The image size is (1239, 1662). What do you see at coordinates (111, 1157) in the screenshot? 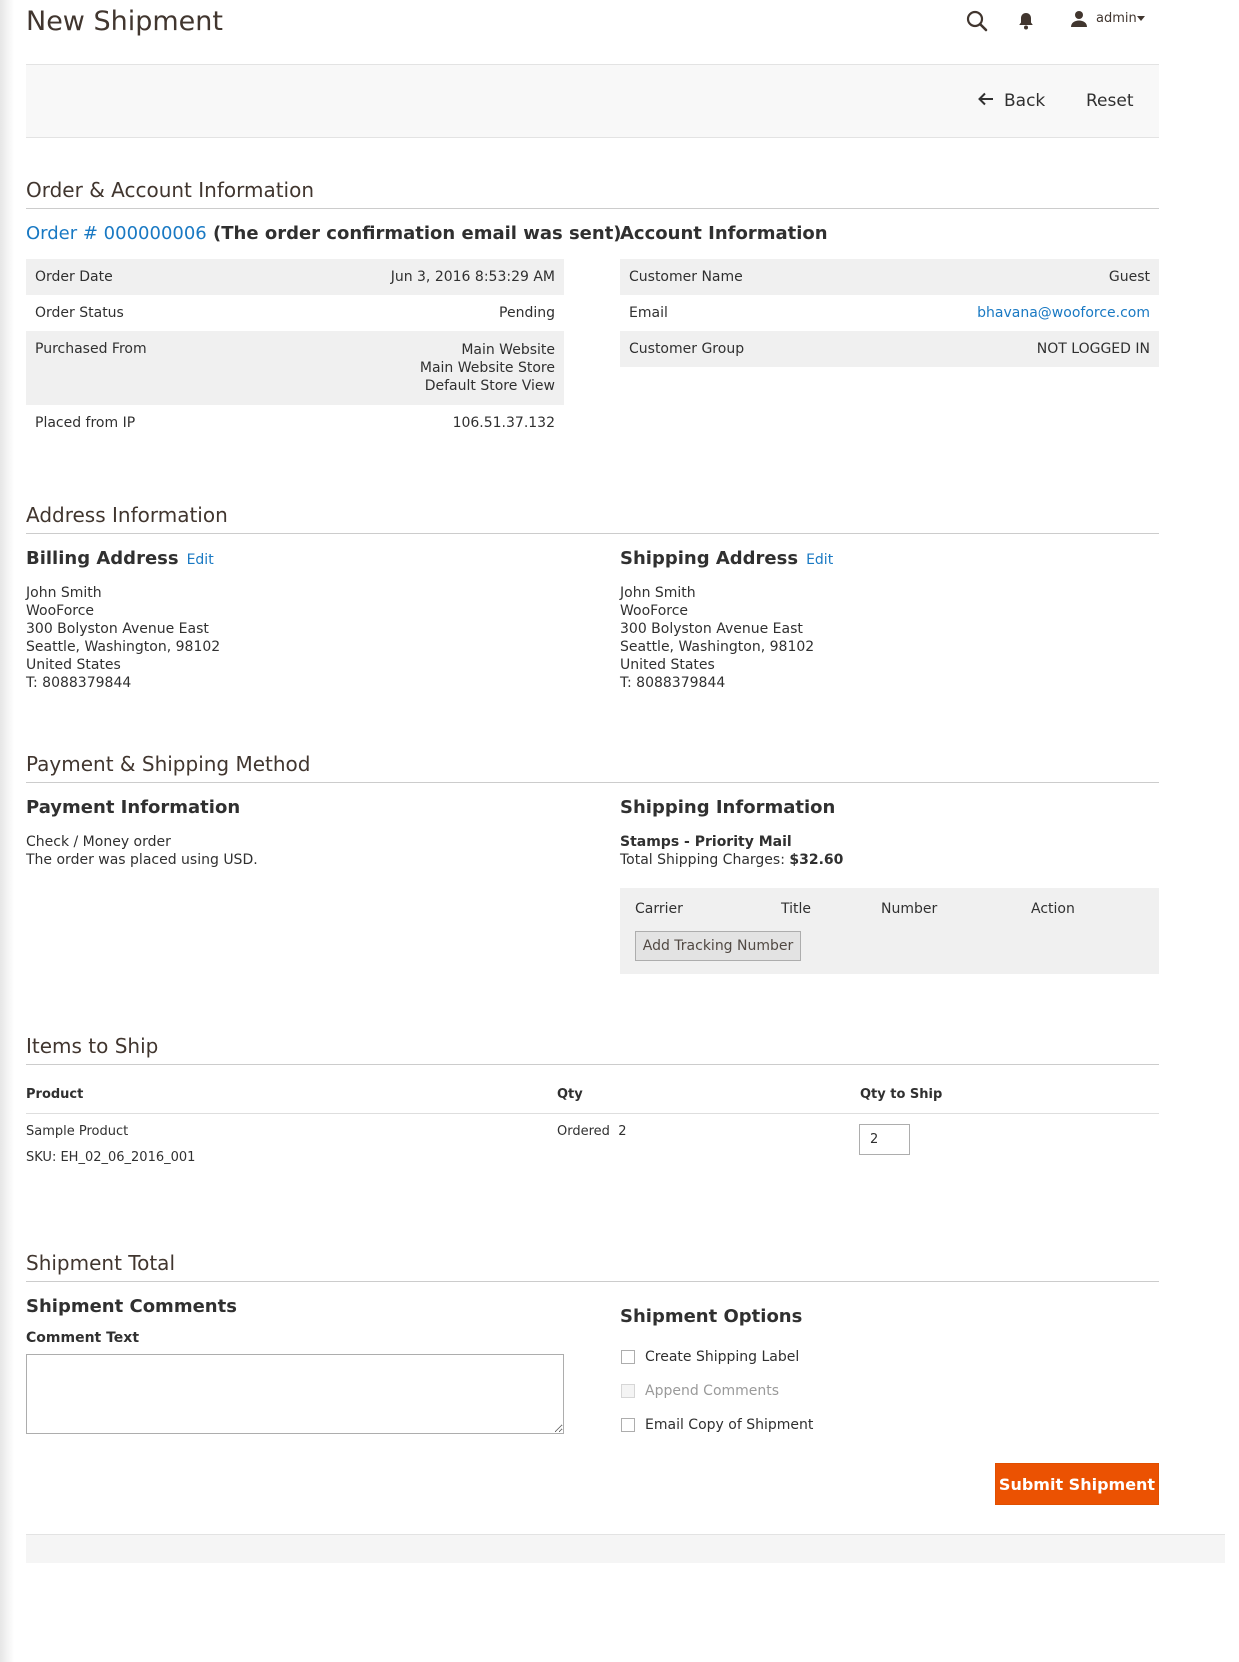
I see `item-sku: SKU: EH_02_06_2016_001` at bounding box center [111, 1157].